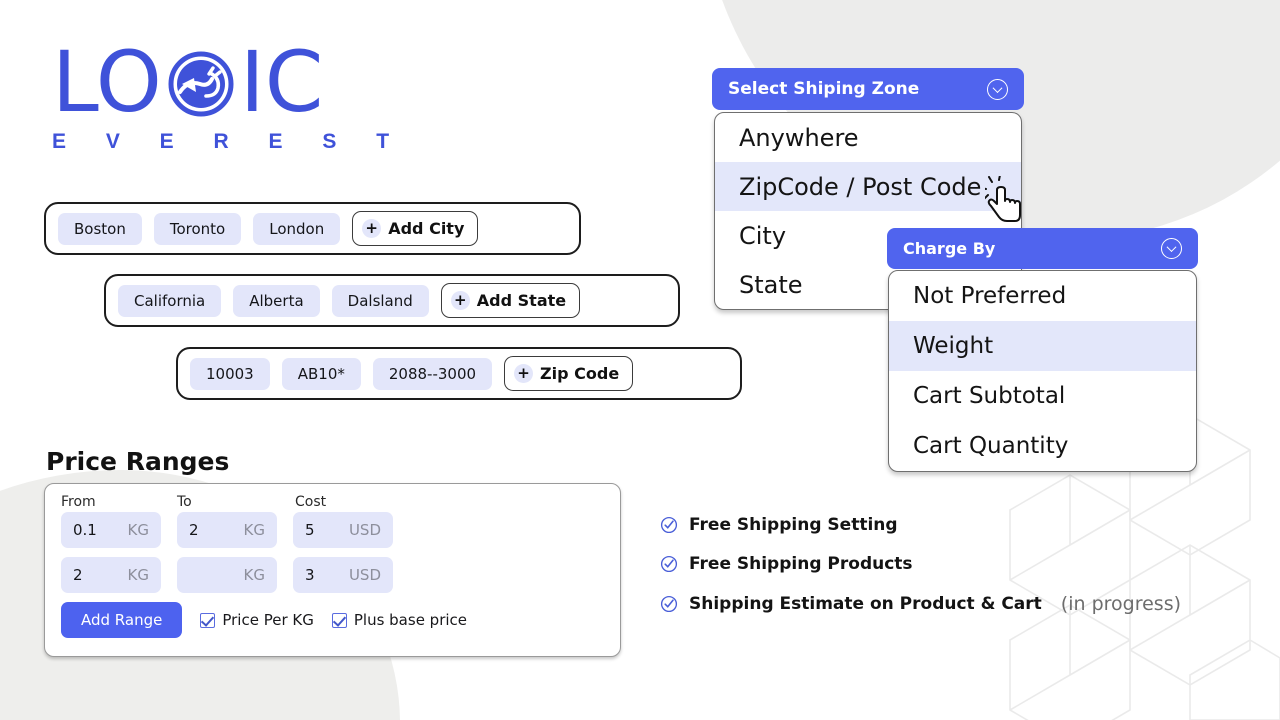 The height and width of the screenshot is (720, 1280). What do you see at coordinates (201, 84) in the screenshot?
I see `globe-plug-icon` at bounding box center [201, 84].